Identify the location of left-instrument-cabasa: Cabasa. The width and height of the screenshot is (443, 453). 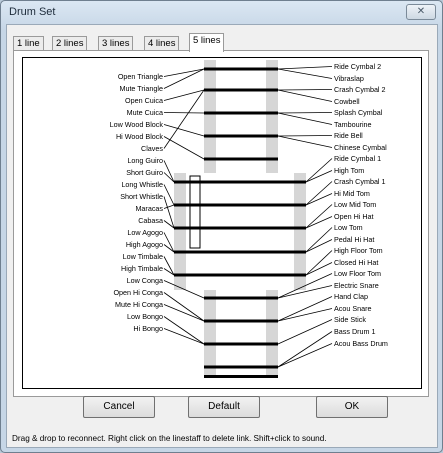
(150, 220).